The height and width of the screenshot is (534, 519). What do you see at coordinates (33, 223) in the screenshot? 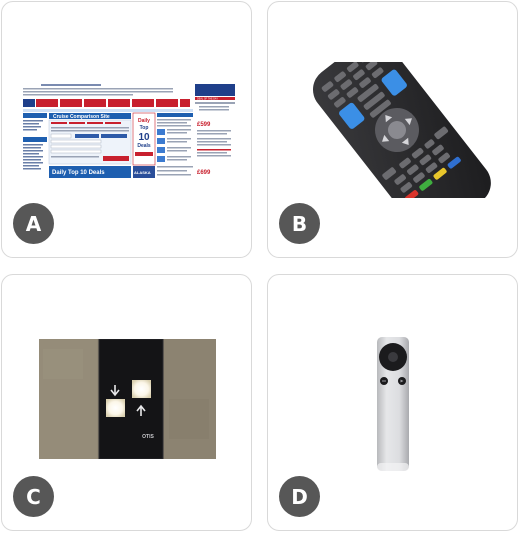
I see `option-letter-badge: A` at bounding box center [33, 223].